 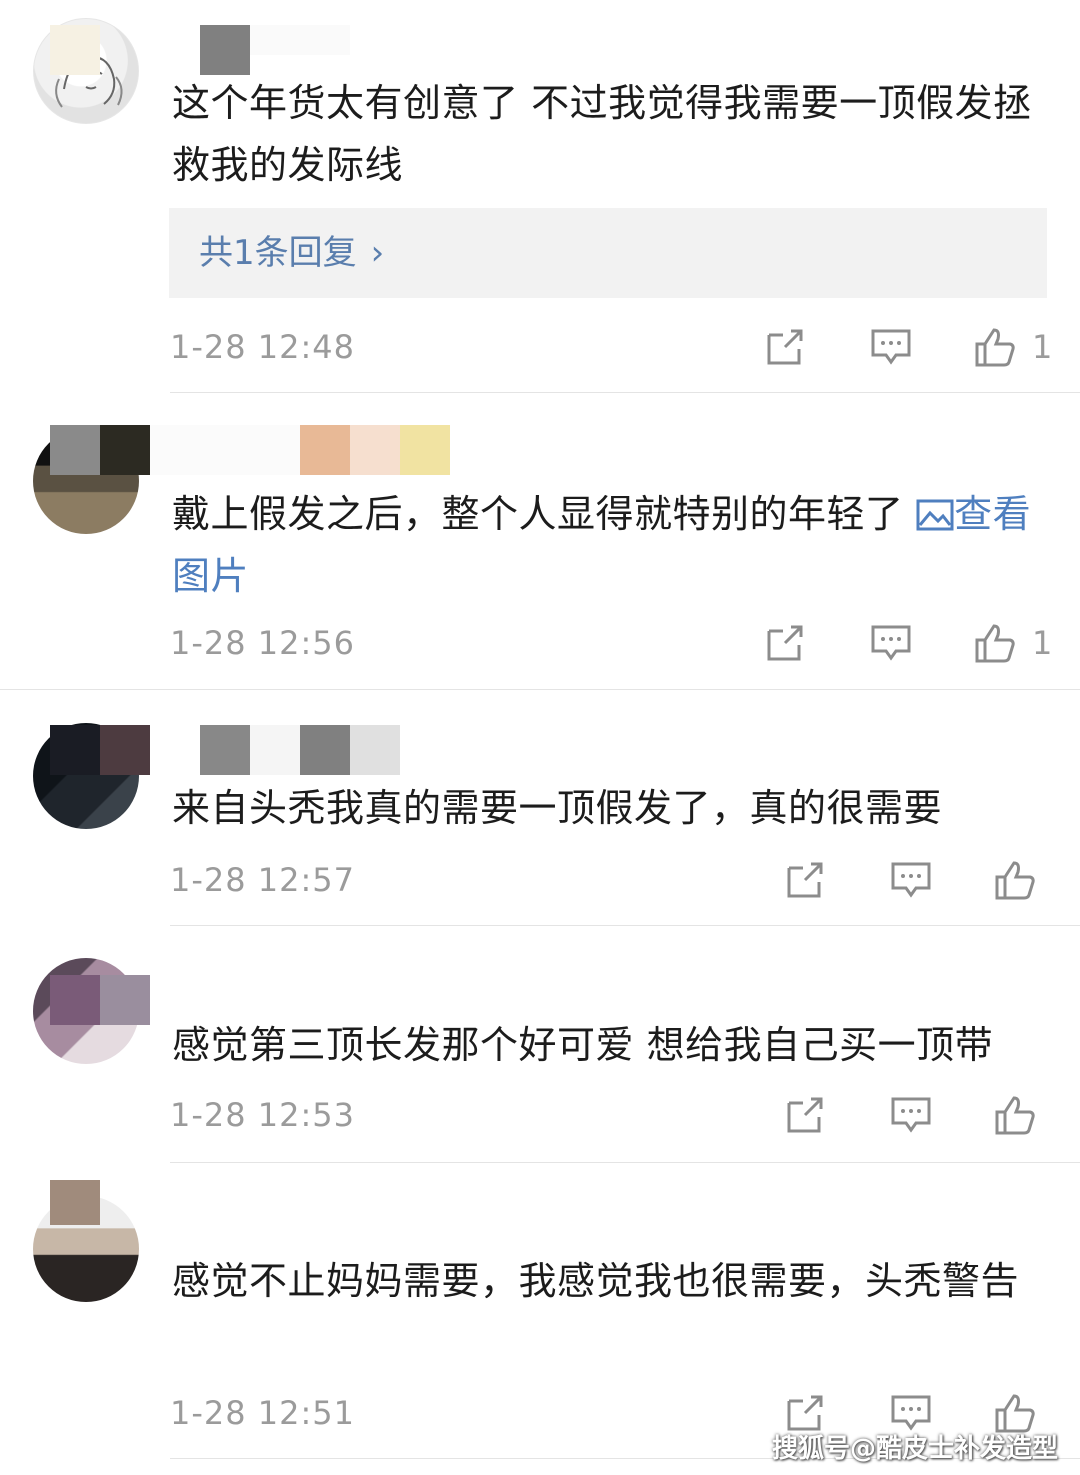 I want to click on comment-meta: 1-28 12:53, so click(x=540, y=1115).